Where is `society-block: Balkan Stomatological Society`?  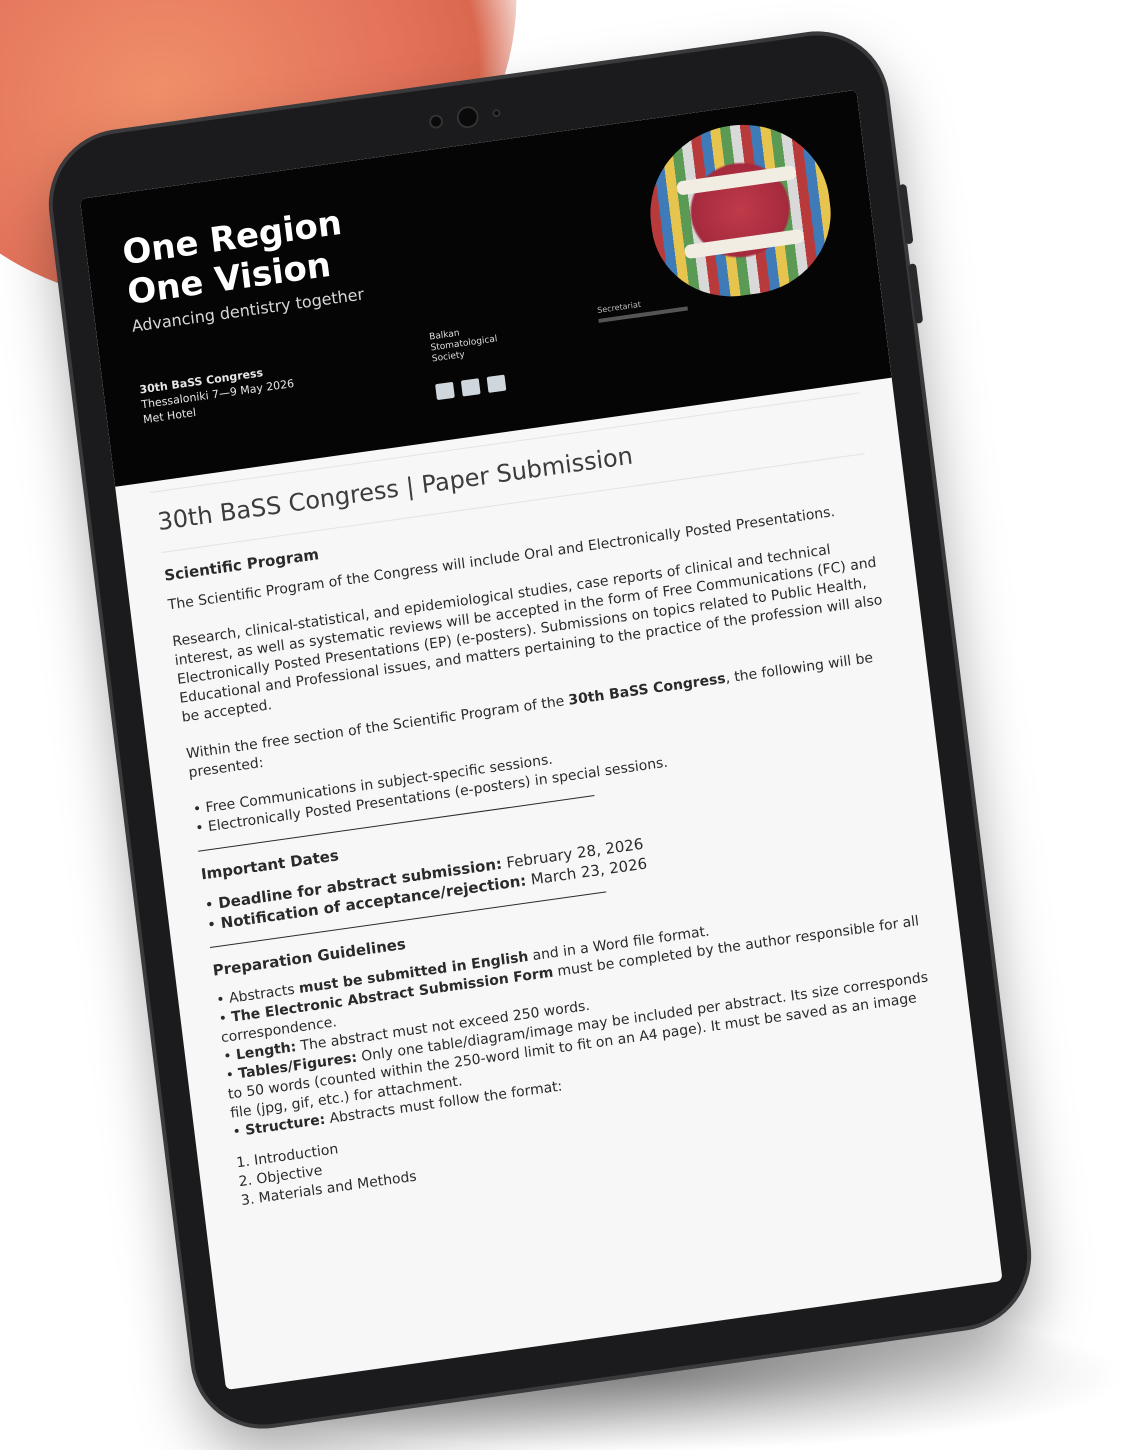
society-block: Balkan Stomatological Society is located at coordinates (467, 361).